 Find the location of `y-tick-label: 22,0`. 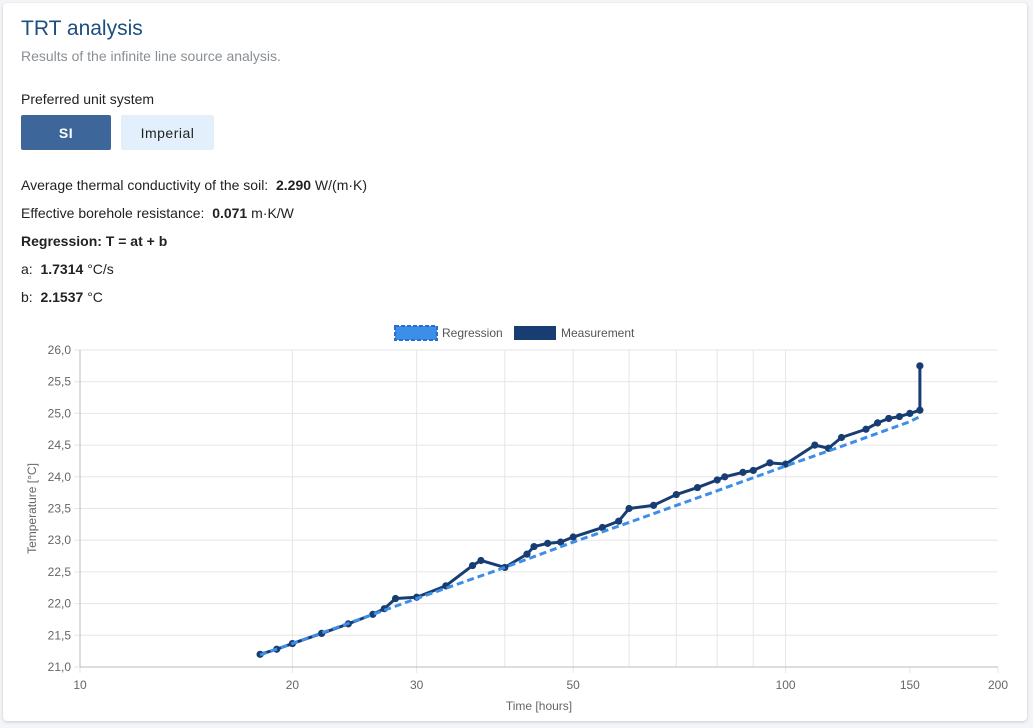

y-tick-label: 22,0 is located at coordinates (60, 604).